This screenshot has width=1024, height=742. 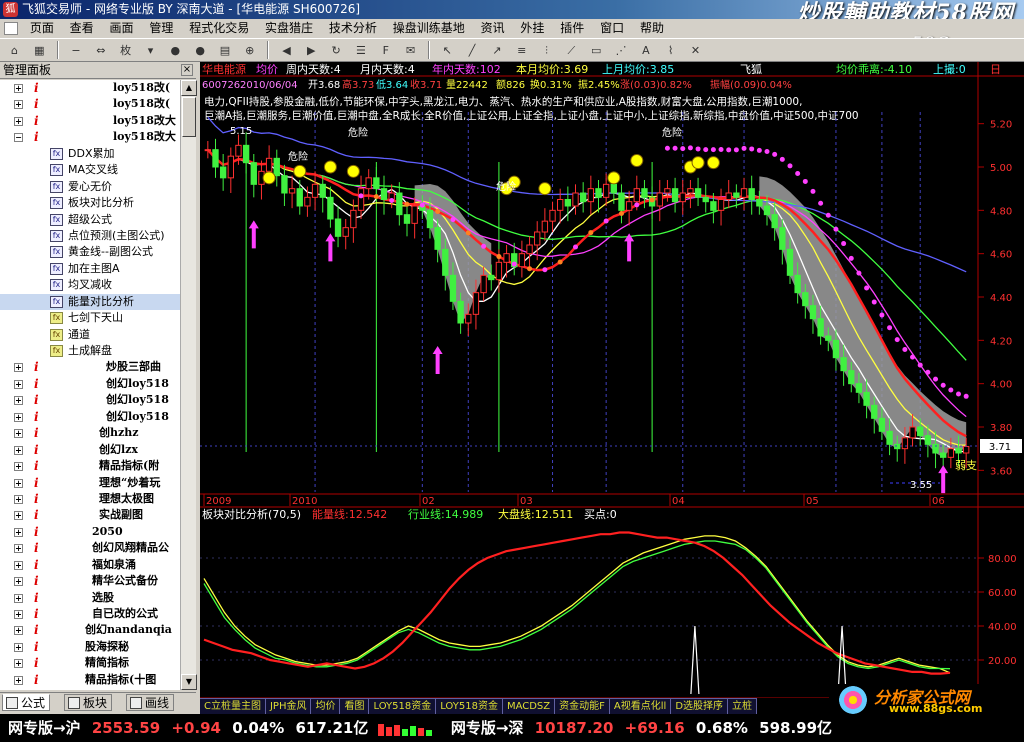 I want to click on home-icon: ⌂, so click(x=14, y=50).